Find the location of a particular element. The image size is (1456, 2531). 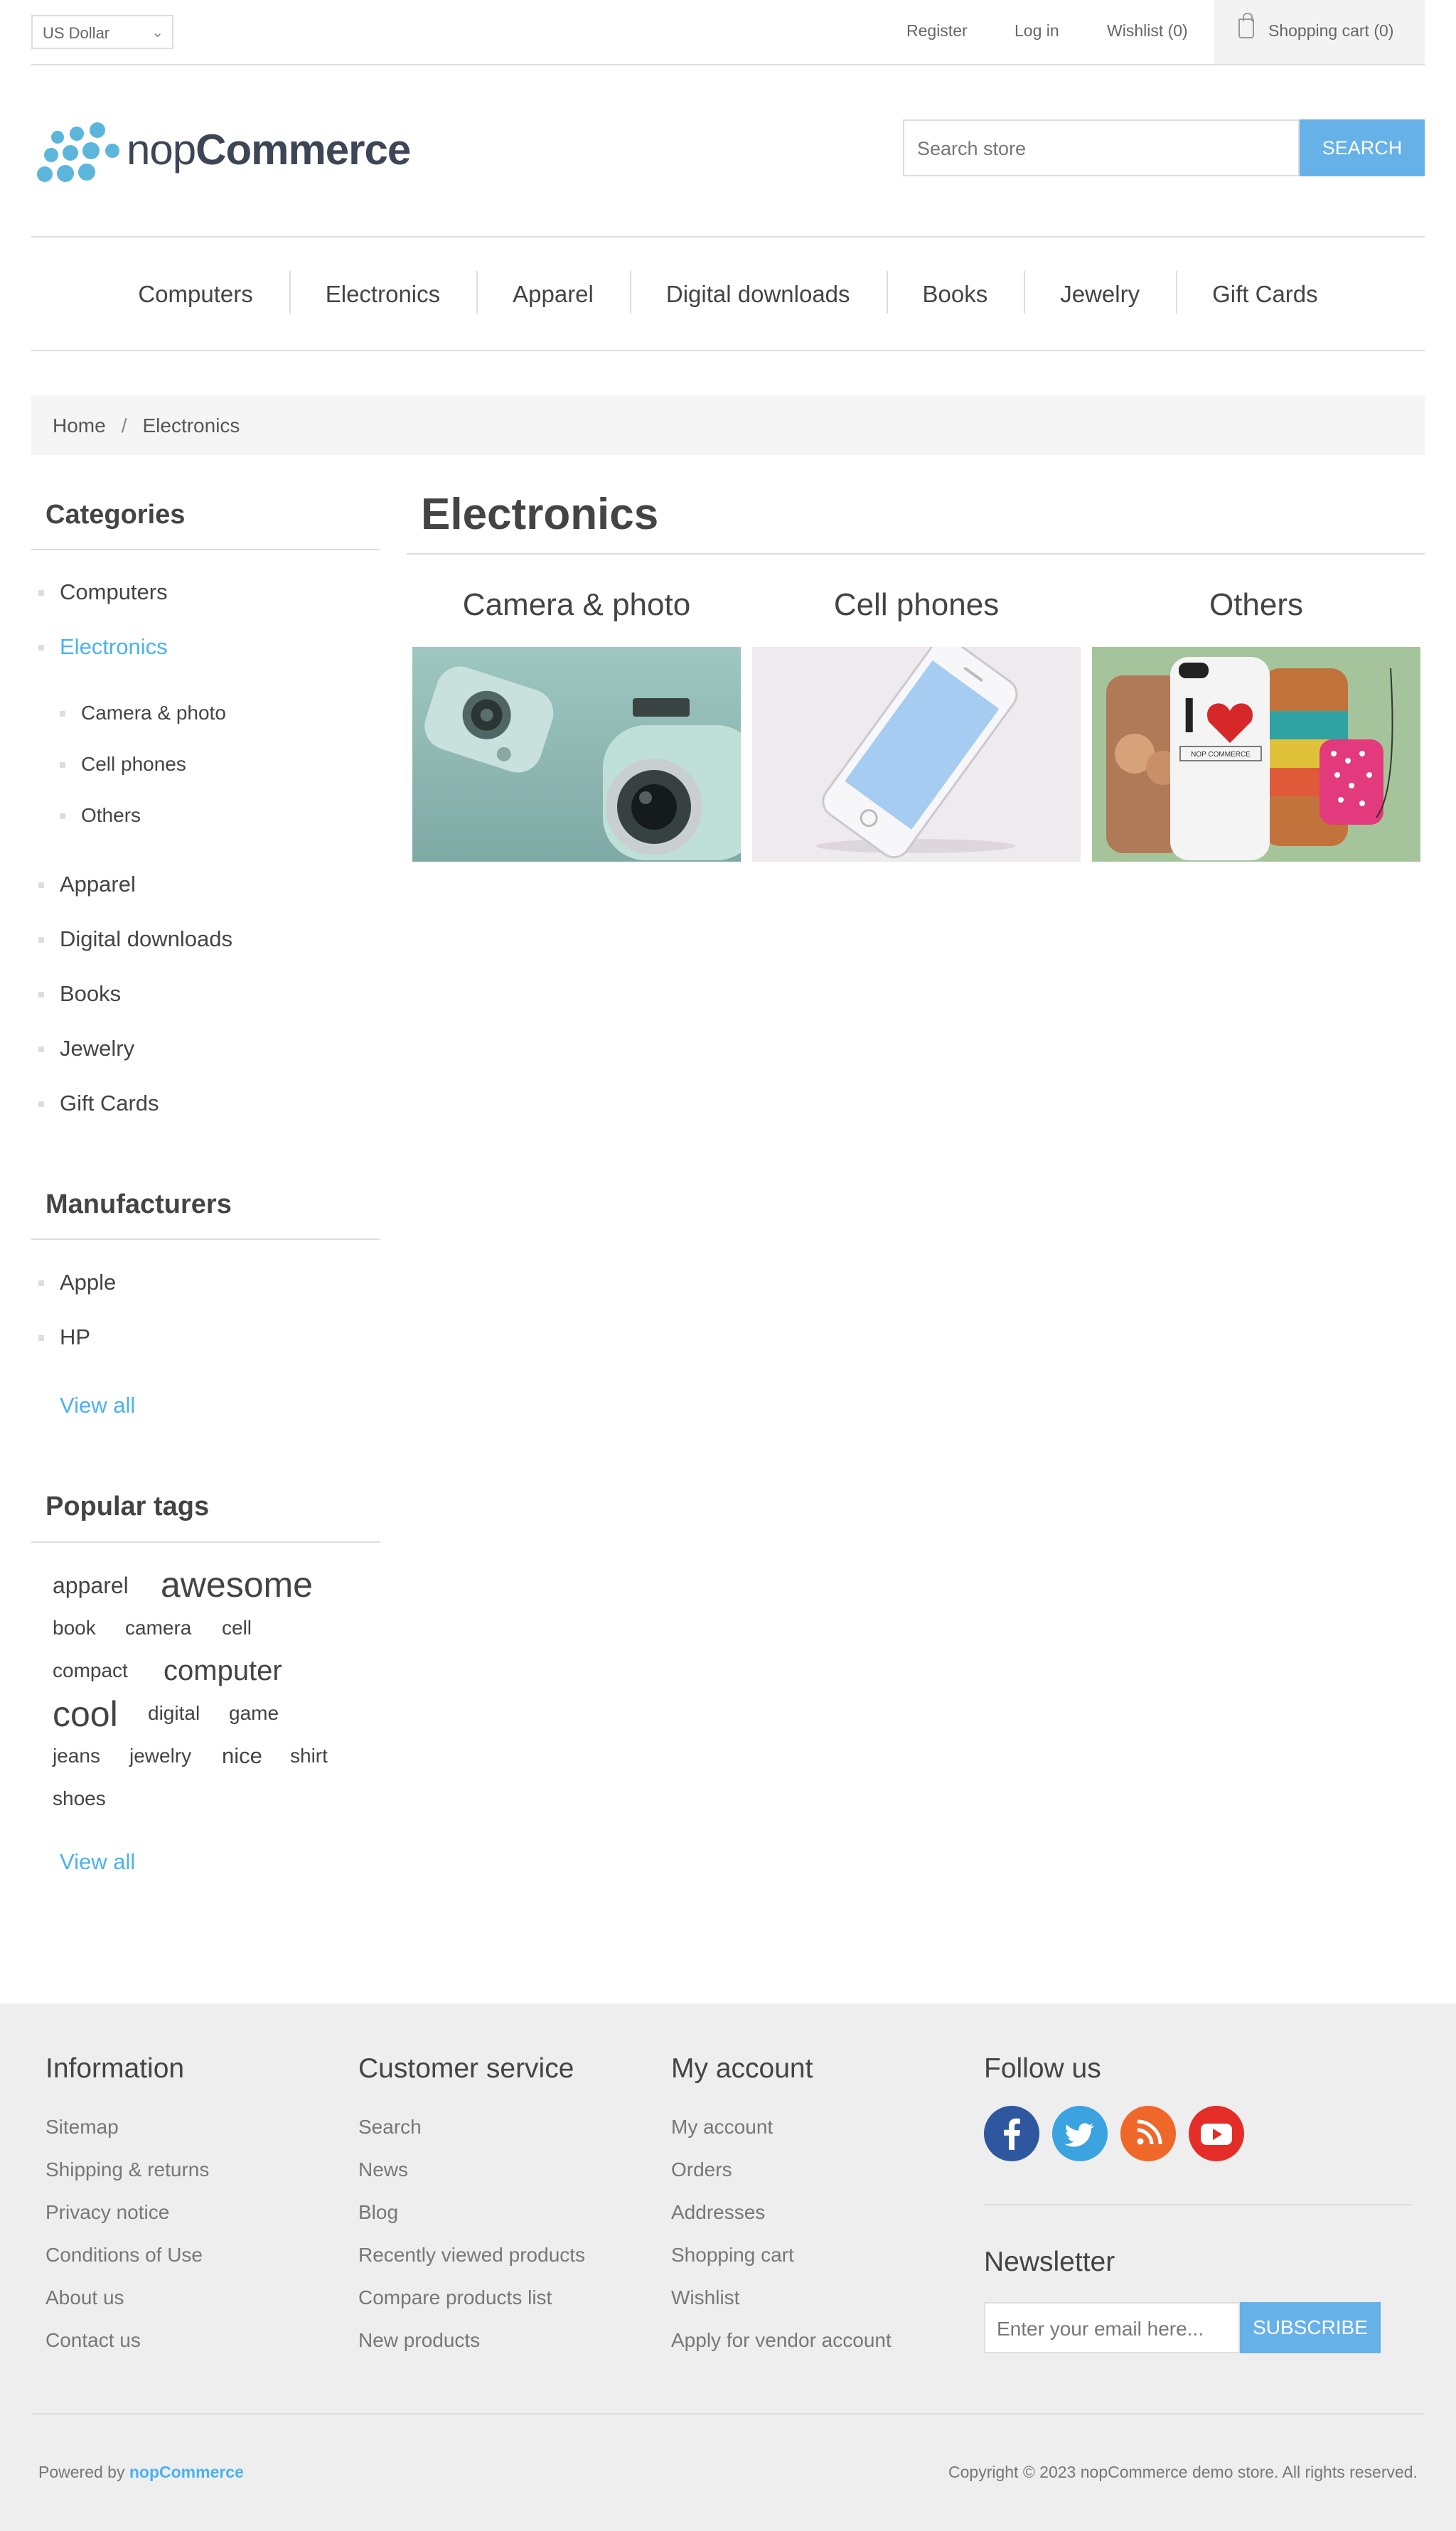

sidebar-item-apparel: Apparel is located at coordinates (87, 884).